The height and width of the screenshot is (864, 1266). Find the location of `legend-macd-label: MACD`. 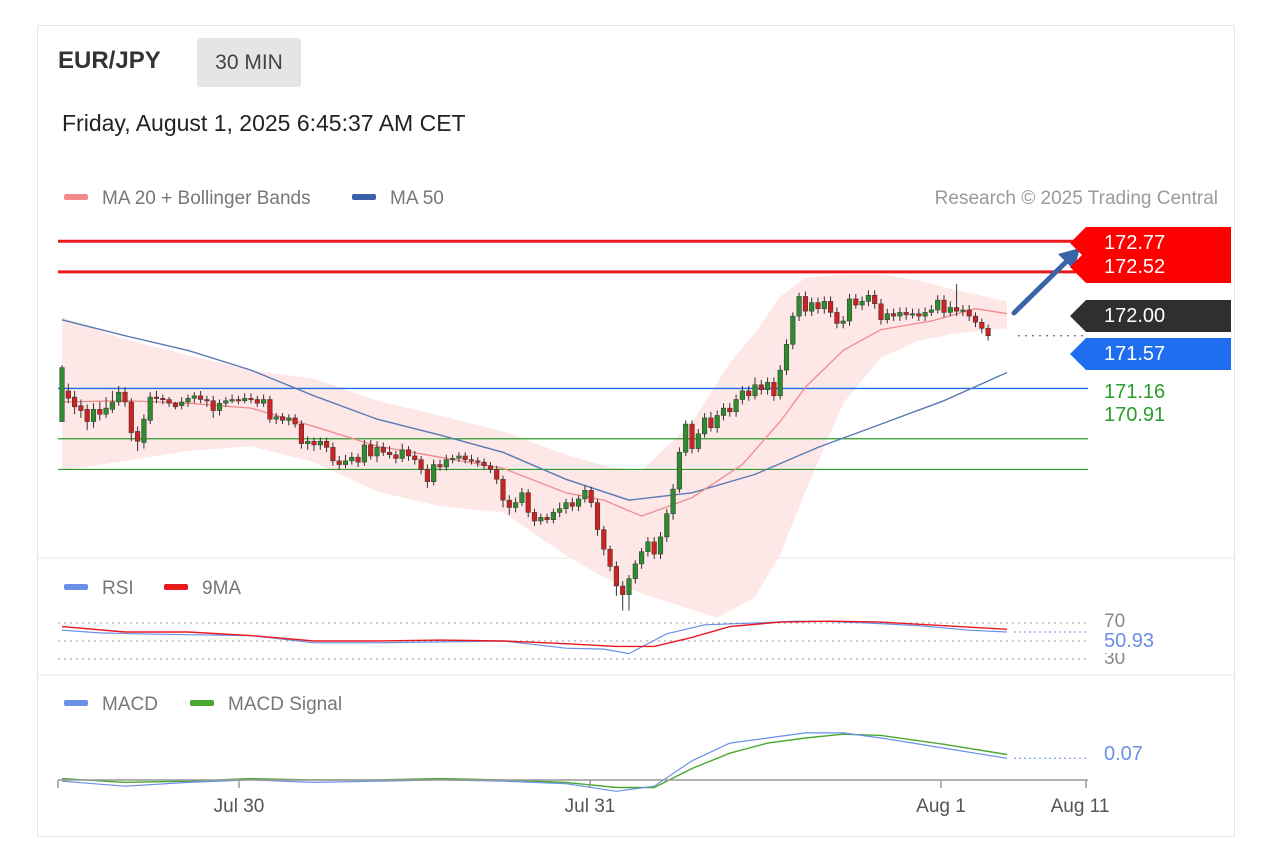

legend-macd-label: MACD is located at coordinates (130, 704).